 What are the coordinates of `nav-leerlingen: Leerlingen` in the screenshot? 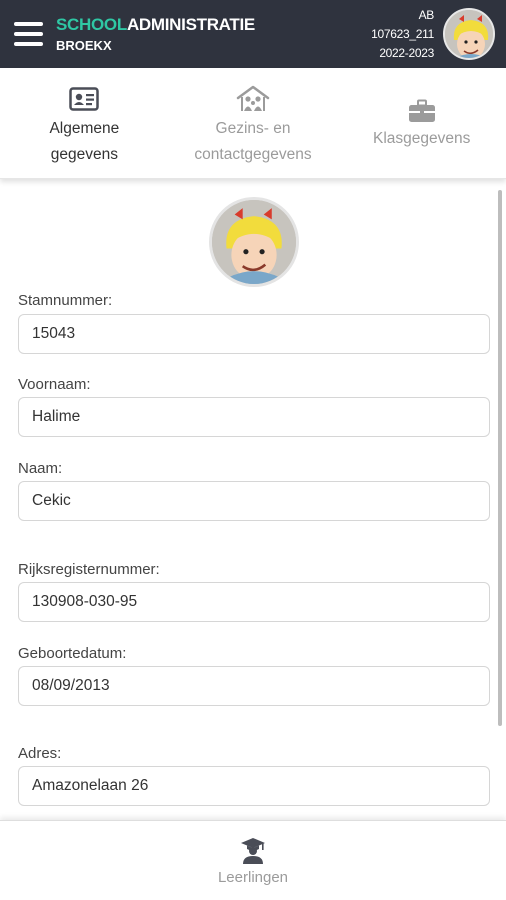 It's located at (253, 861).